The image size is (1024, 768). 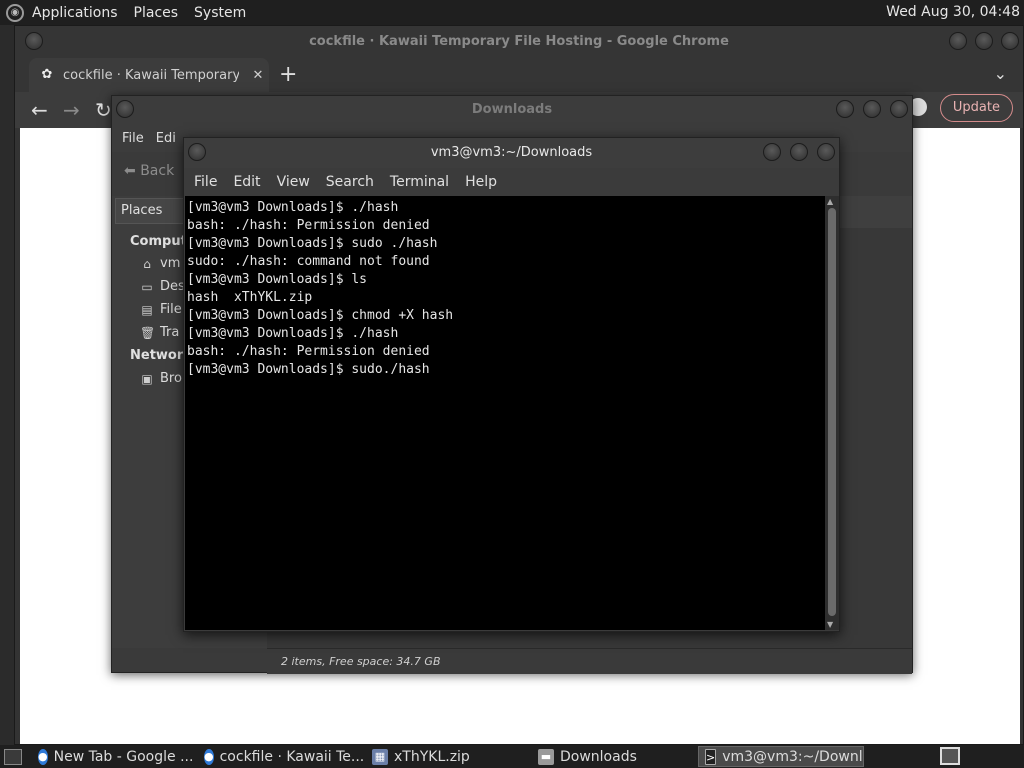 I want to click on file-manager-back-button: ⬅ Back, so click(x=149, y=171).